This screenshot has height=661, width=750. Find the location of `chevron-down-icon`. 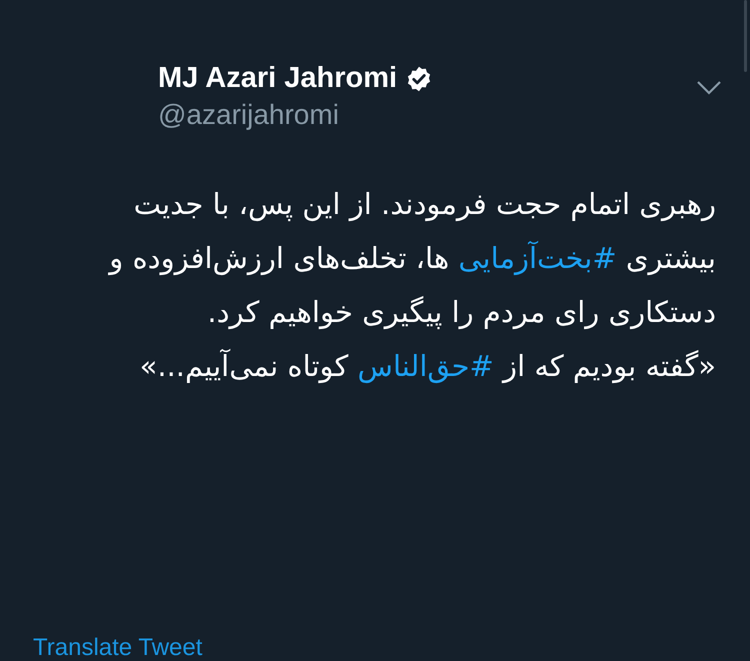

chevron-down-icon is located at coordinates (709, 88).